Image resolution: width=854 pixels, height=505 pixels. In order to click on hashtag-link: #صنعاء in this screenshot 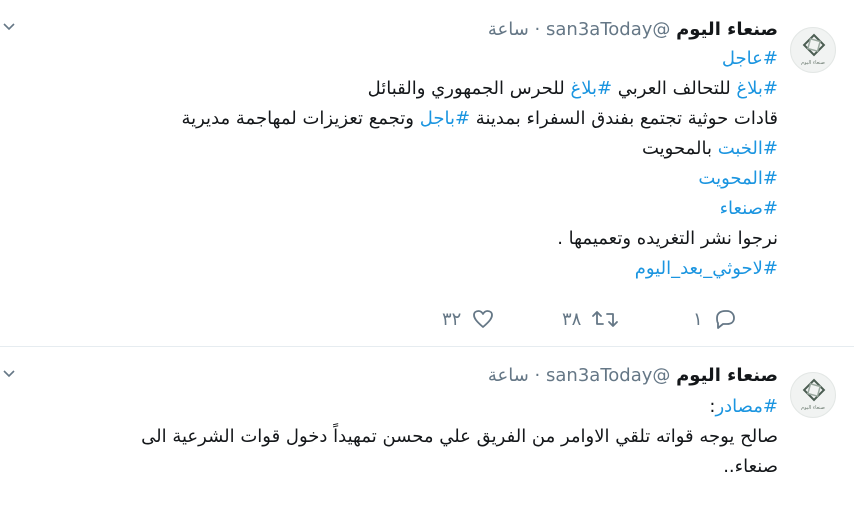, I will do `click(749, 208)`.